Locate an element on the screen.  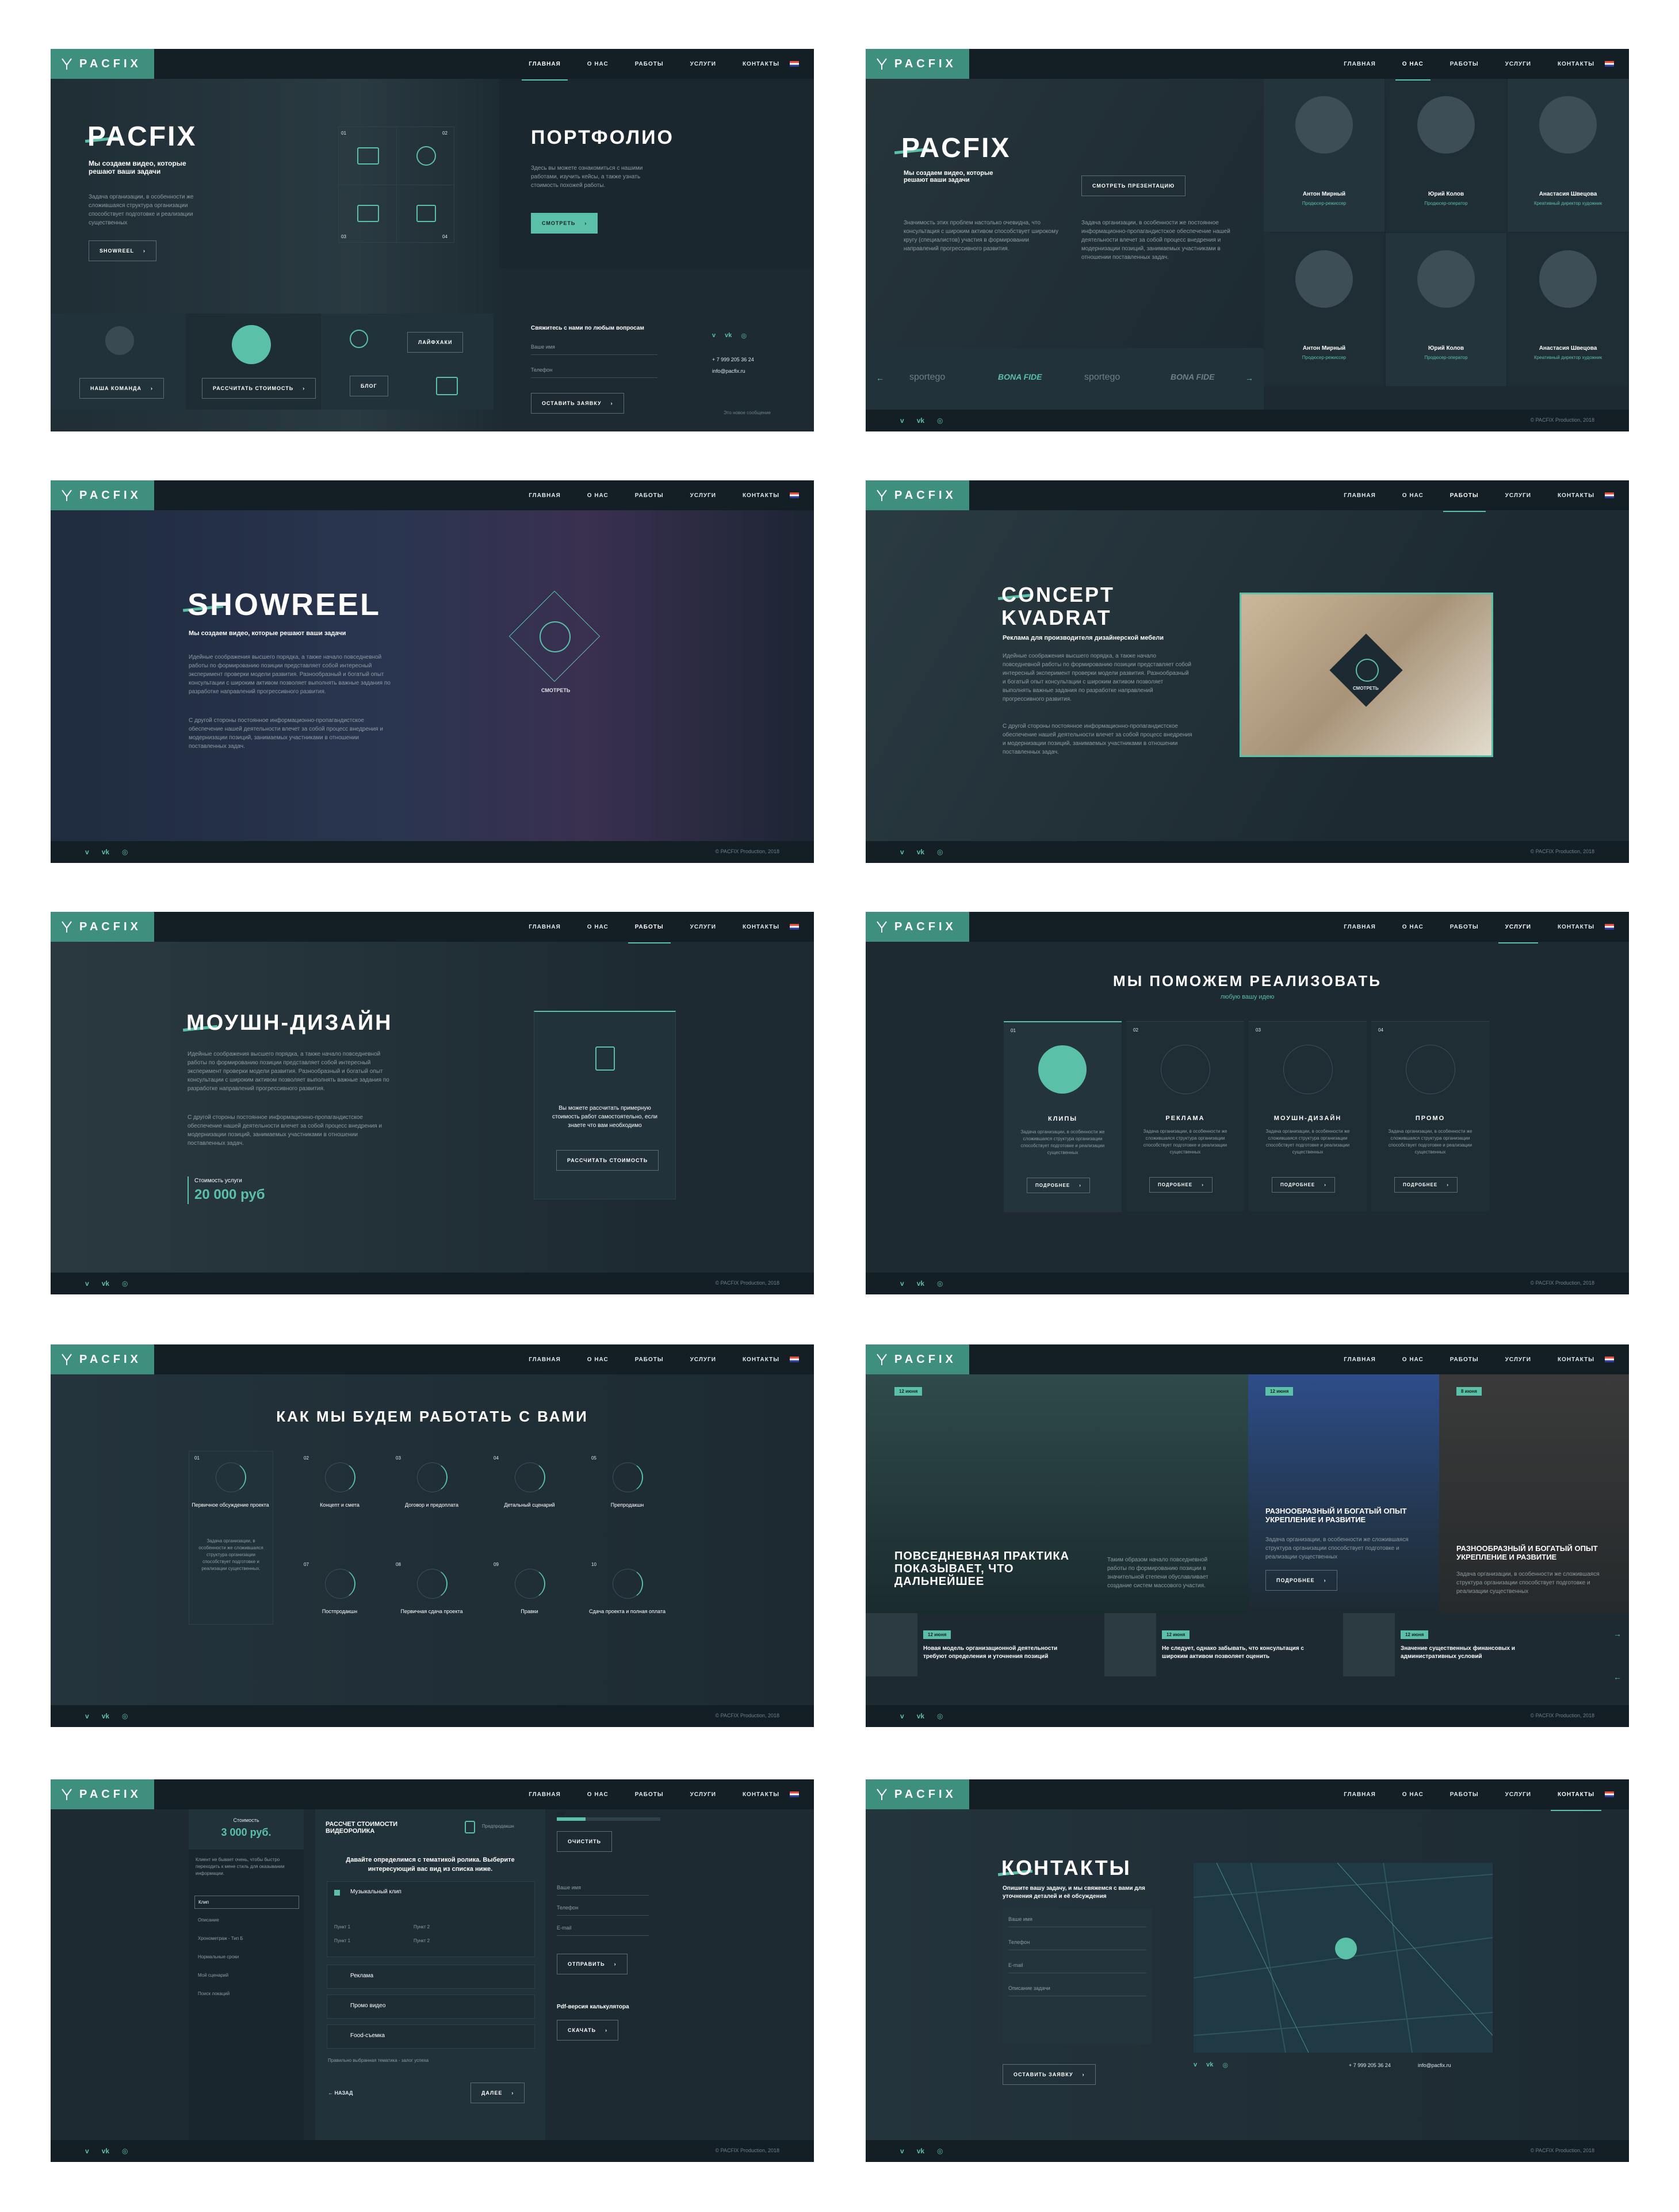
map is located at coordinates (1343, 1957).